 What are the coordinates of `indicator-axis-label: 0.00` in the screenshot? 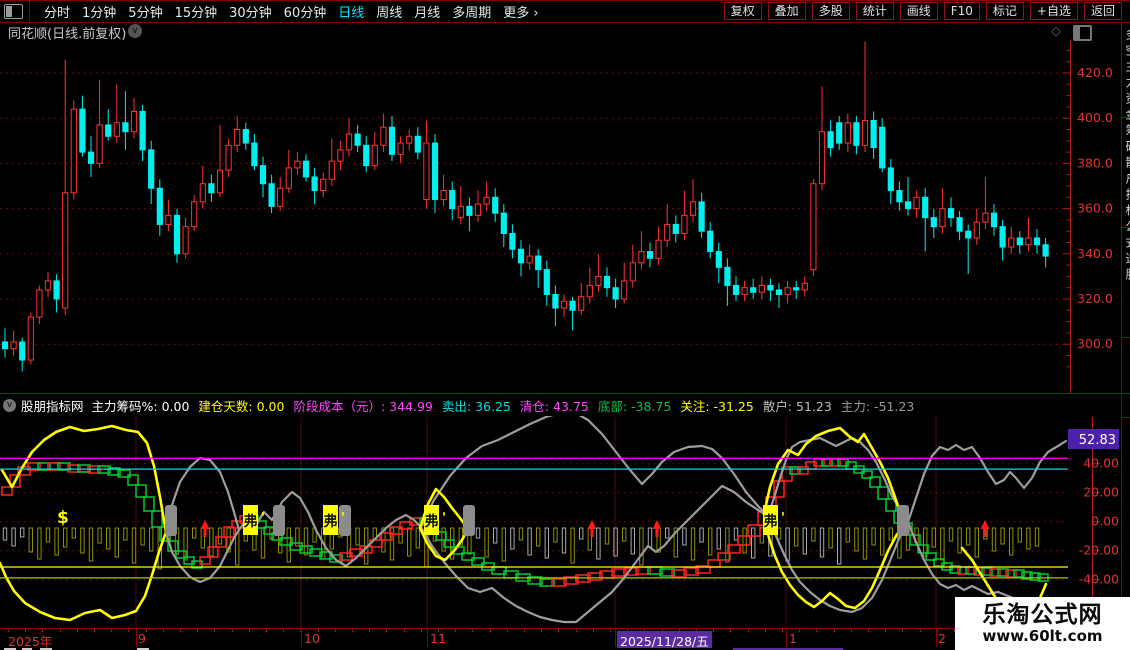 It's located at (1105, 521).